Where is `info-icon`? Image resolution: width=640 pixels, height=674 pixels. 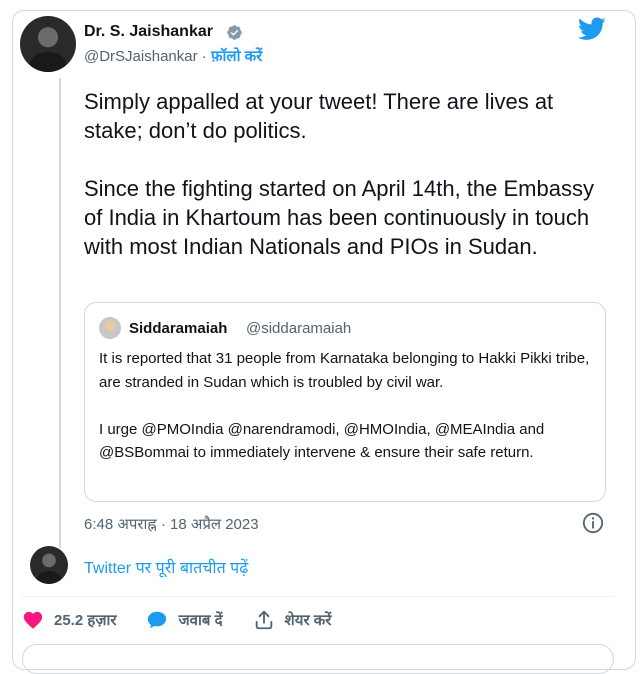 info-icon is located at coordinates (593, 523).